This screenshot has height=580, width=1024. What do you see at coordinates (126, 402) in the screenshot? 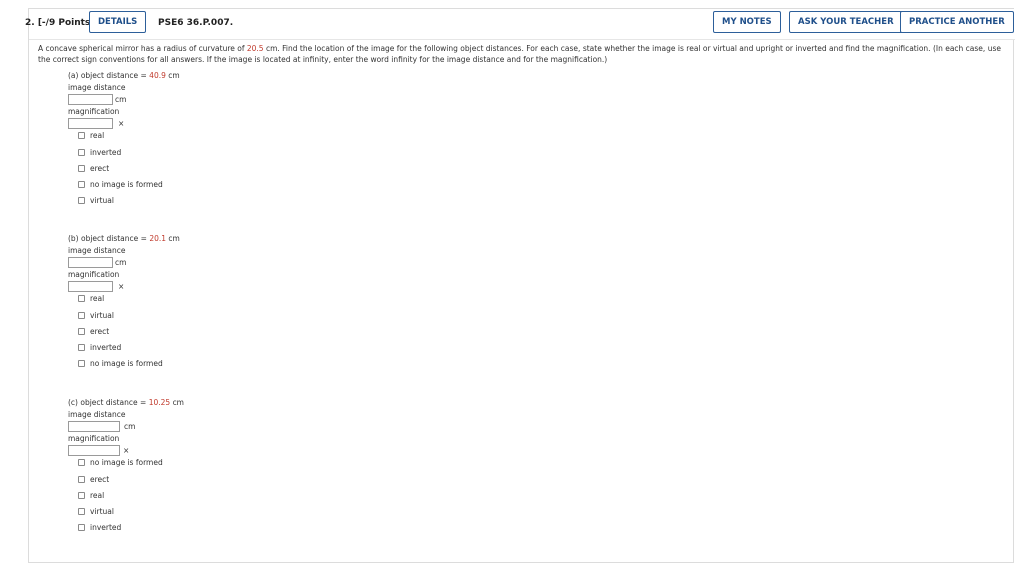
I see `part-c-label: (c) object distance = 10.25 cm` at bounding box center [126, 402].